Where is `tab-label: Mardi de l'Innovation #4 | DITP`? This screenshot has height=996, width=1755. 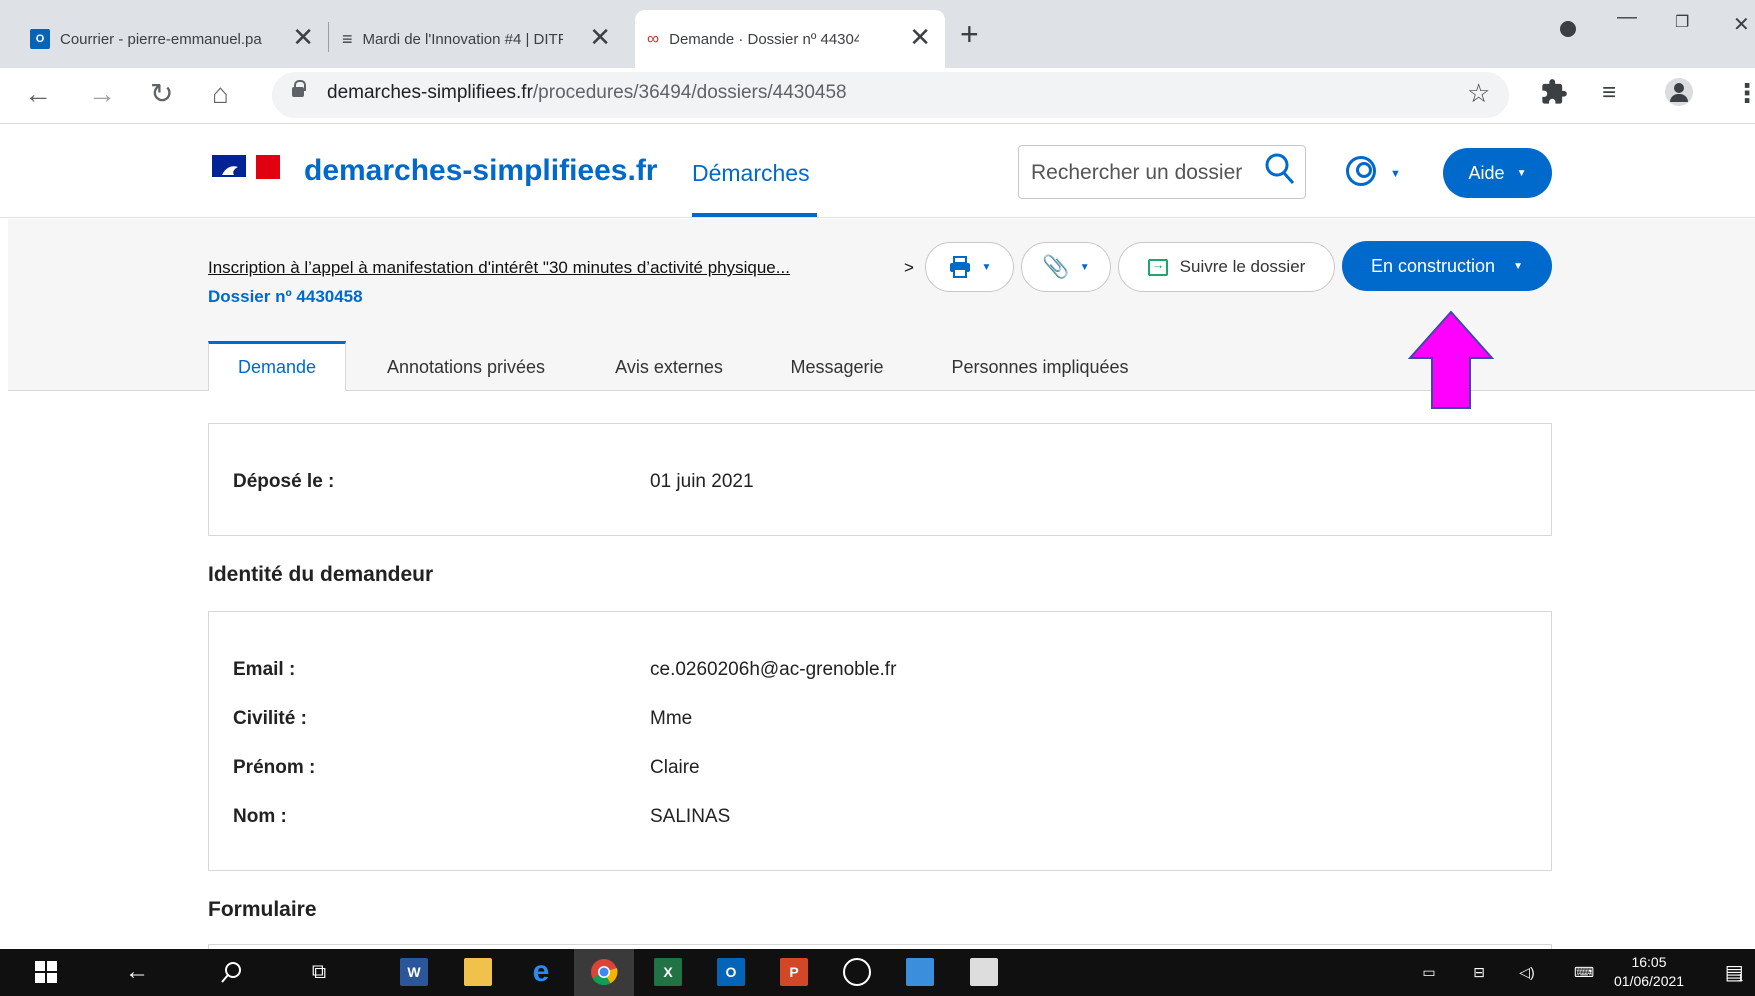
tab-label: Mardi de l'Innovation #4 | DITP is located at coordinates (462, 39).